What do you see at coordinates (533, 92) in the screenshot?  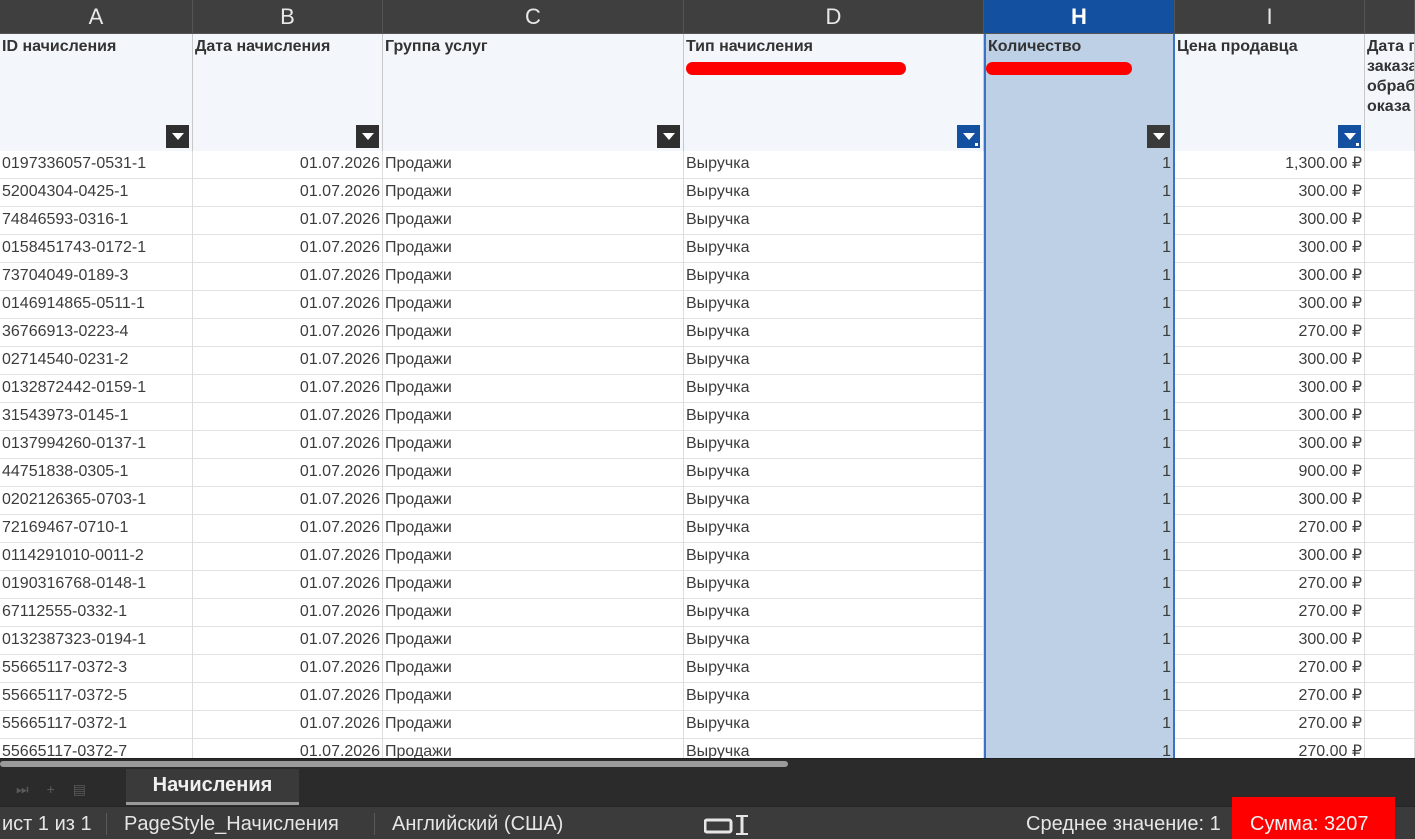 I see `header-service-group: Группа услуг` at bounding box center [533, 92].